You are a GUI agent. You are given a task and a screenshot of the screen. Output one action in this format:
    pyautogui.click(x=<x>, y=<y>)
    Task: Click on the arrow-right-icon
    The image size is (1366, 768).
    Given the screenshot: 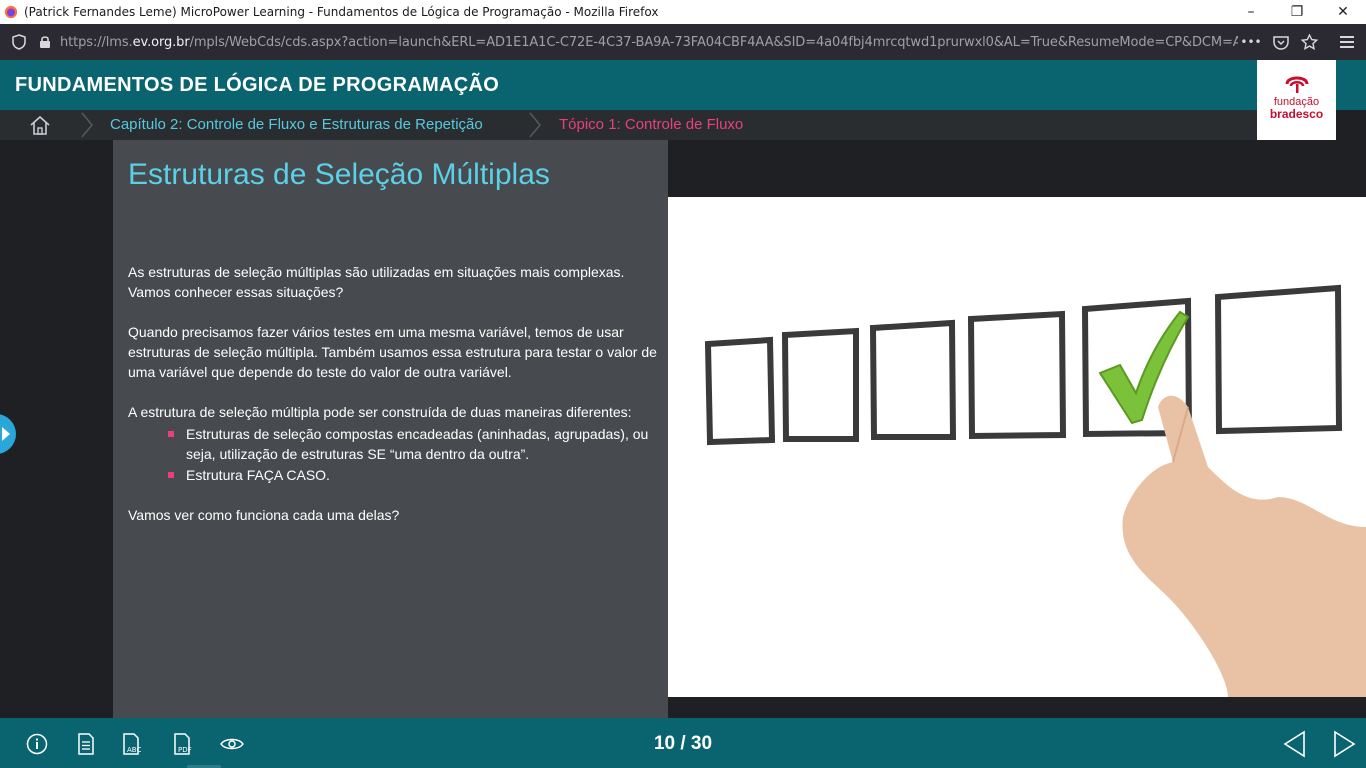 What is the action you would take?
    pyautogui.click(x=6, y=434)
    